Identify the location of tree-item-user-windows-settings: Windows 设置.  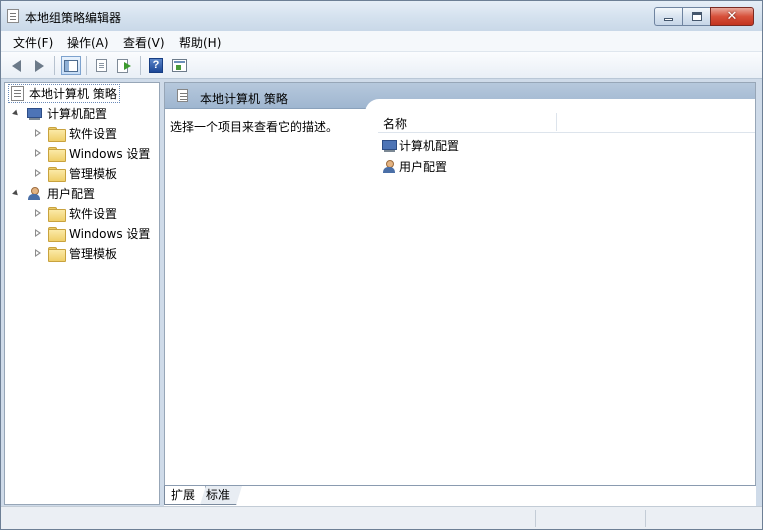
(92, 233).